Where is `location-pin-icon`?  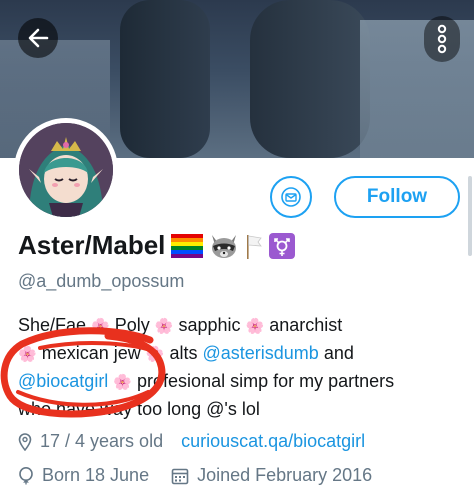 location-pin-icon is located at coordinates (25, 441).